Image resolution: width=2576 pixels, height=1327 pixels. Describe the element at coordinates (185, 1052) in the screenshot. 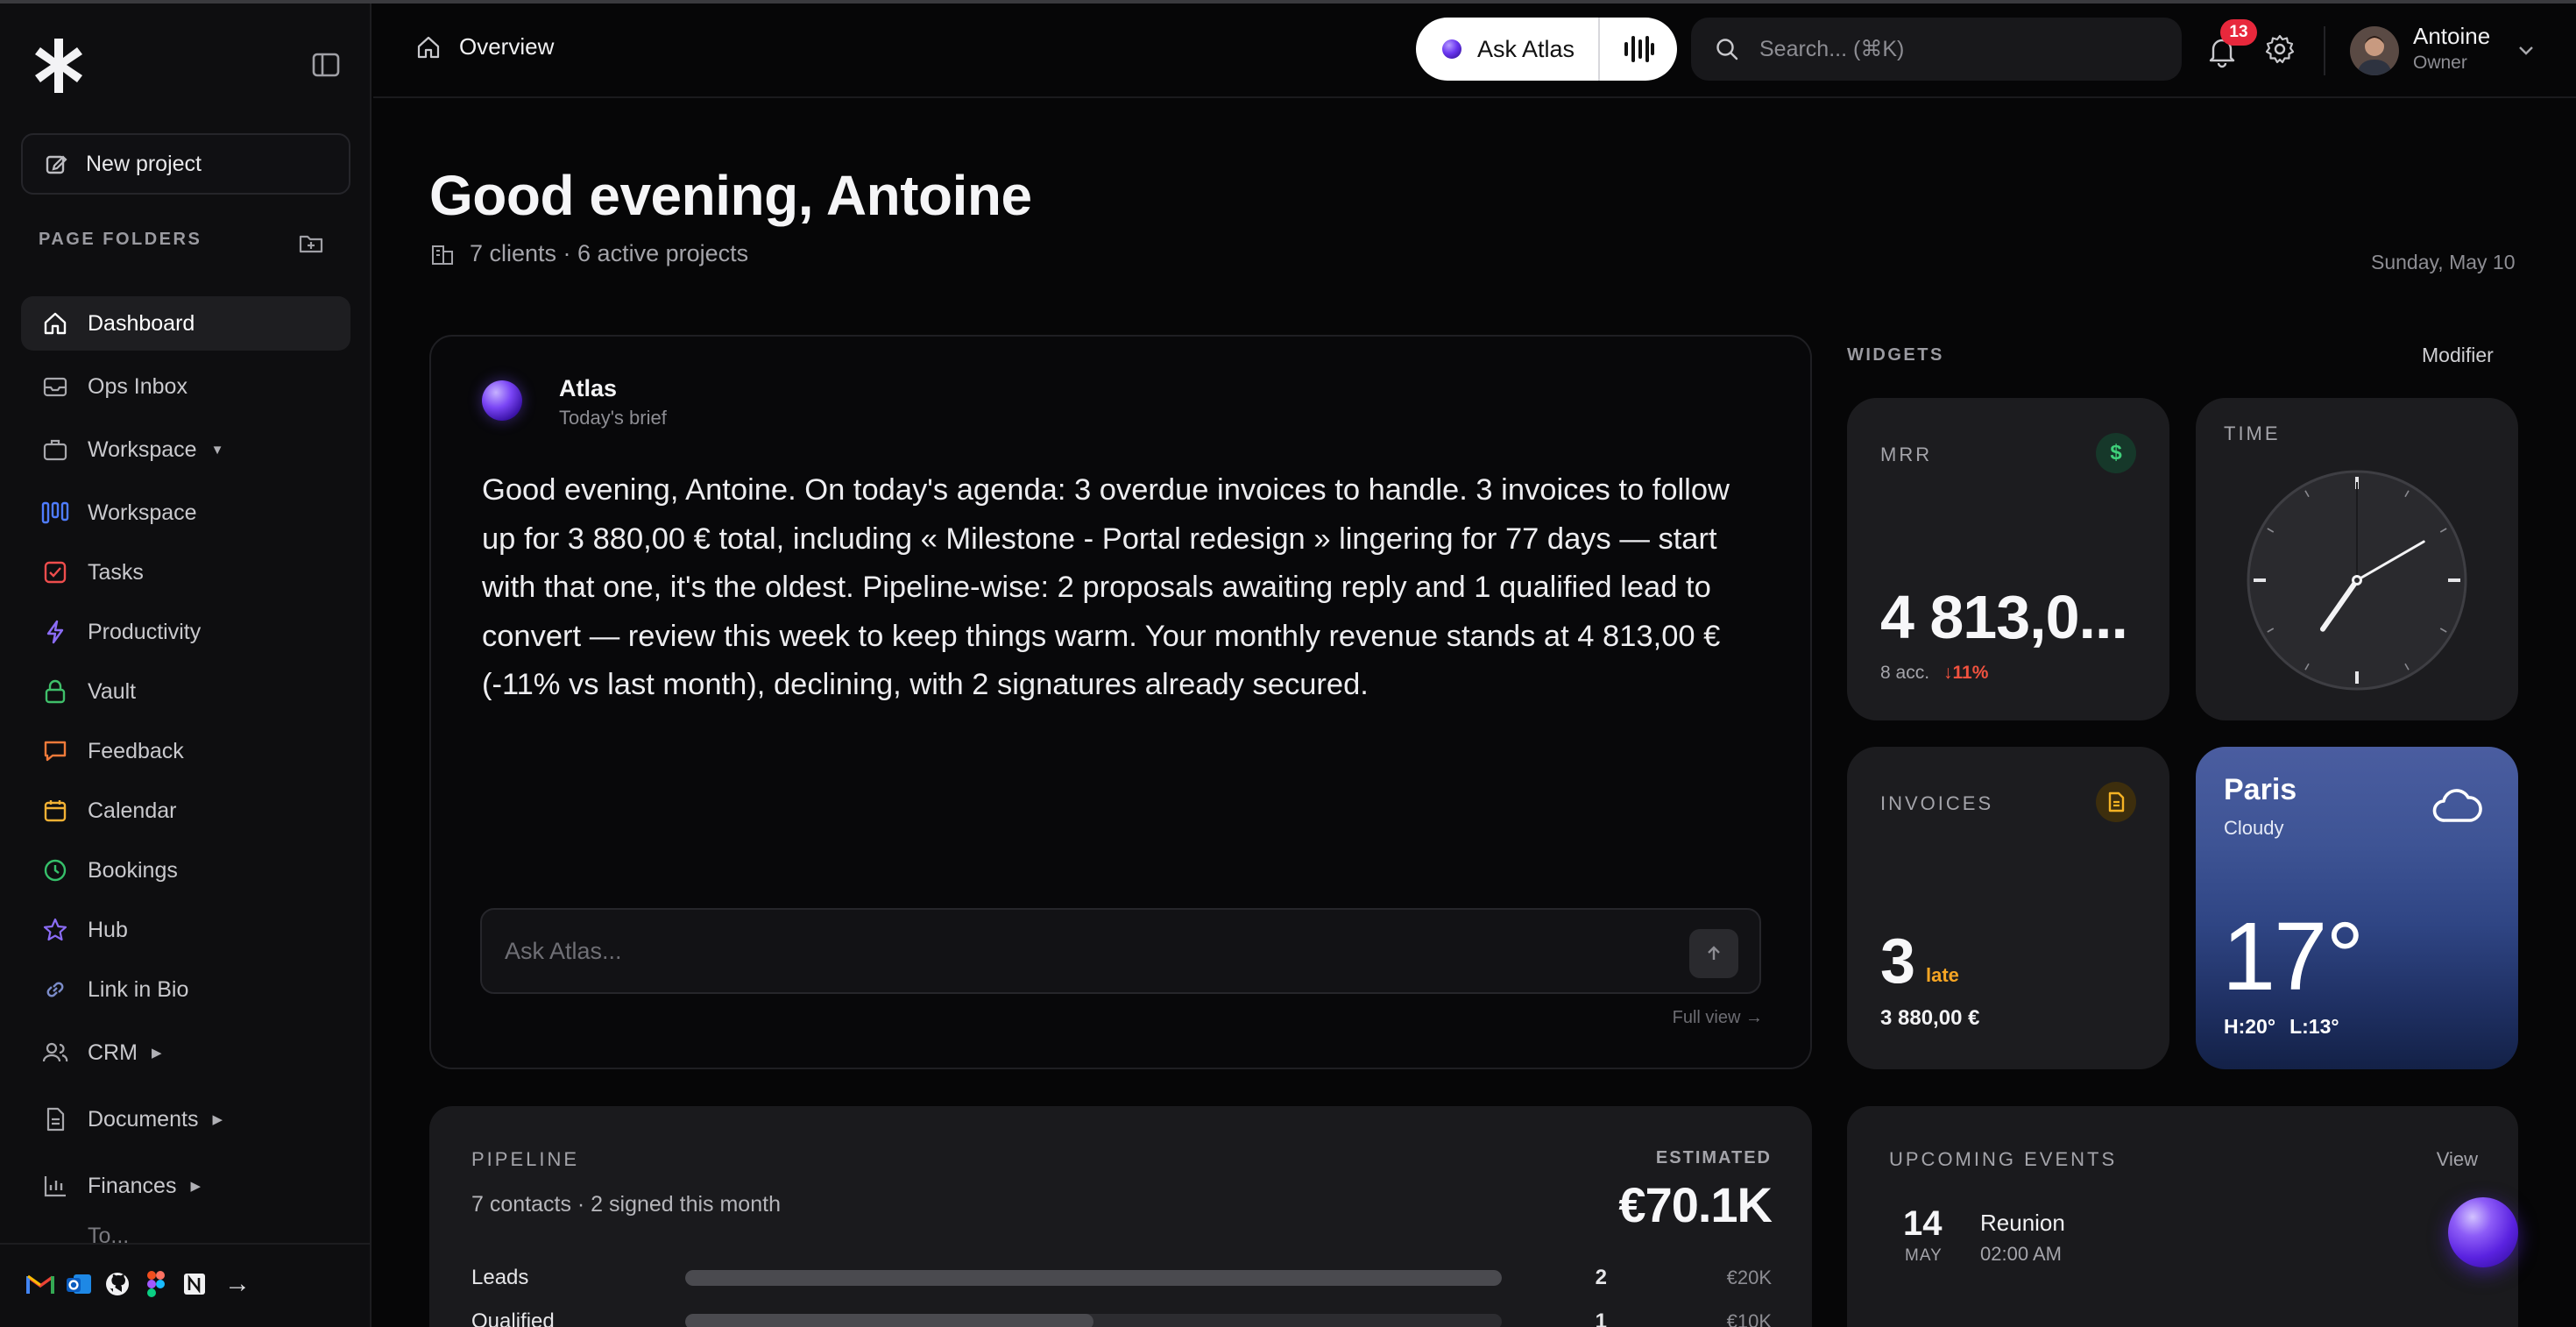

I see `sidebar-item-crm: CRM ▶` at that location.